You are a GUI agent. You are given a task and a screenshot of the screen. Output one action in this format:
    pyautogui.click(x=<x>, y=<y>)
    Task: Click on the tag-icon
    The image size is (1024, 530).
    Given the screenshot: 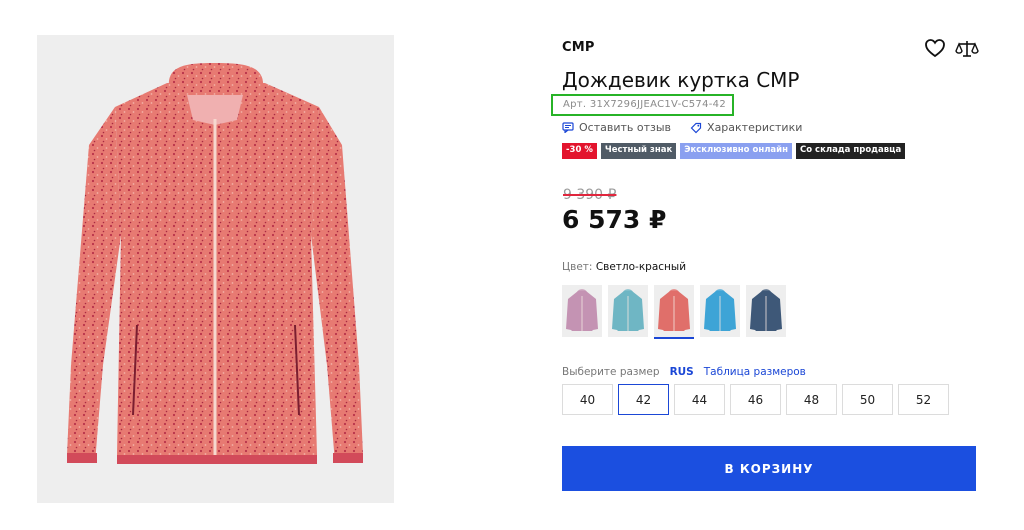 What is the action you would take?
    pyautogui.click(x=696, y=127)
    